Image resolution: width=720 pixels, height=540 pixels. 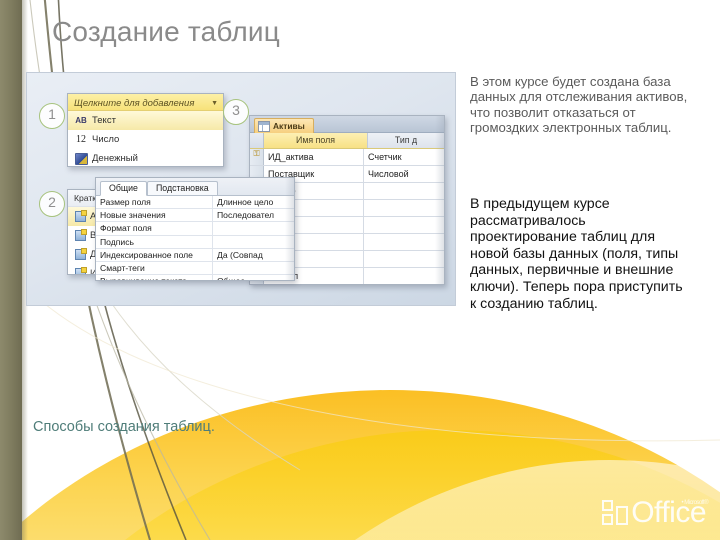 What do you see at coordinates (81, 139) in the screenshot?
I see `number-12-icon: 12` at bounding box center [81, 139].